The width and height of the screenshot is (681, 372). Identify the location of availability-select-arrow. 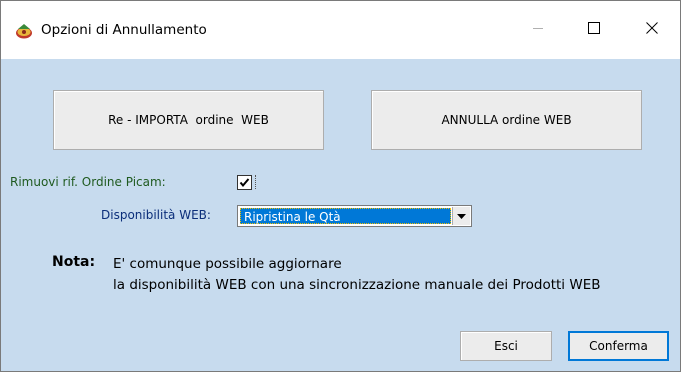
(461, 216).